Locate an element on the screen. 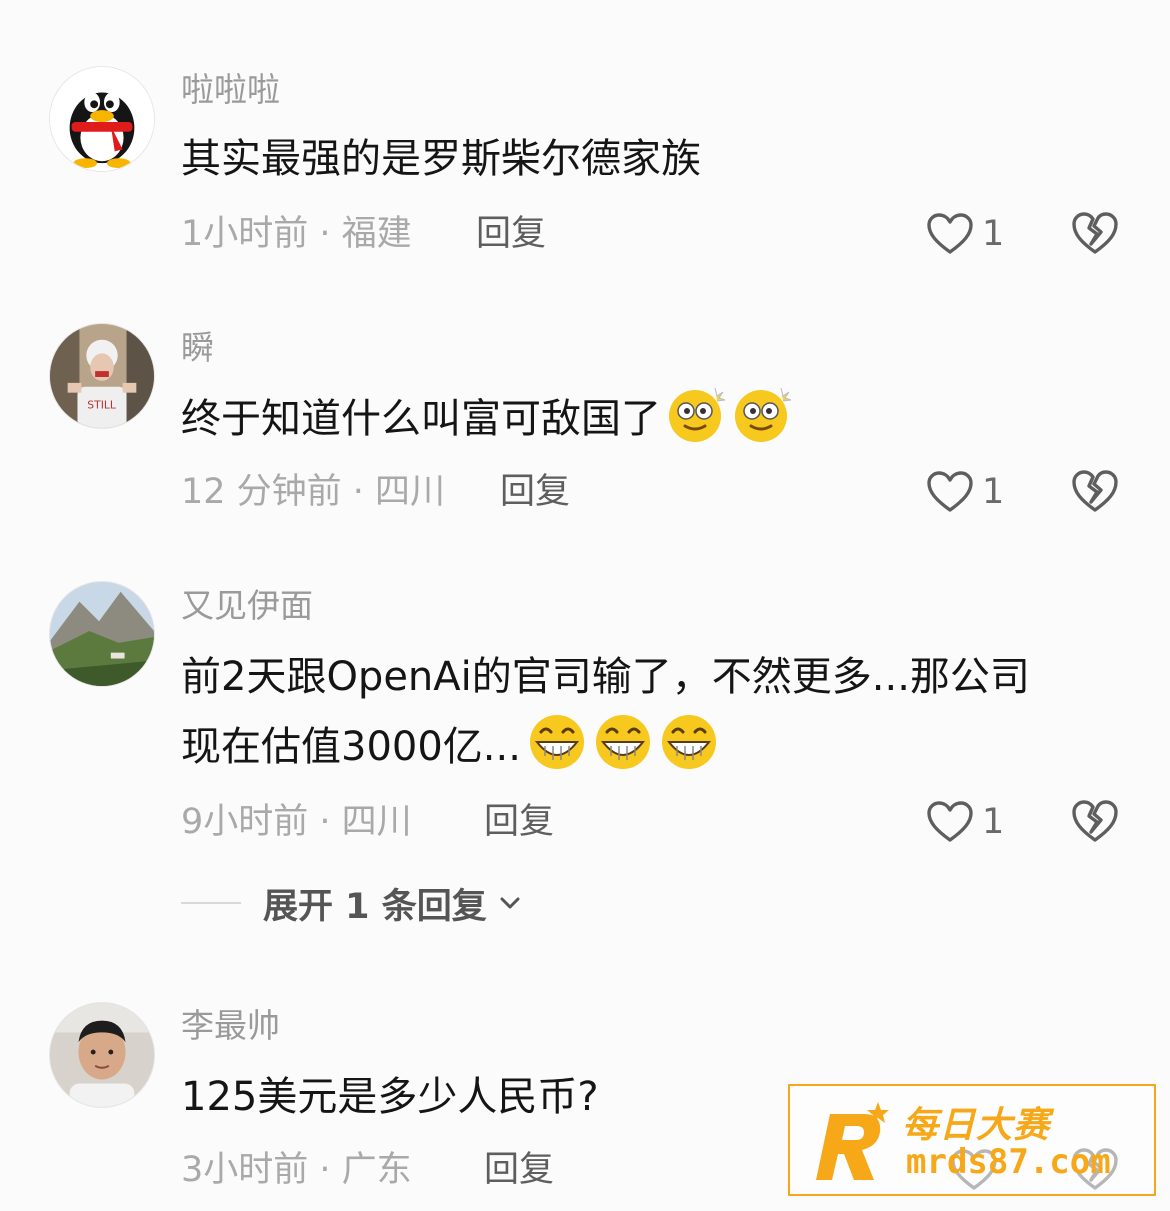 Image resolution: width=1170 pixels, height=1211 pixels. watermark-url: mrds87.com is located at coordinates (1008, 1162).